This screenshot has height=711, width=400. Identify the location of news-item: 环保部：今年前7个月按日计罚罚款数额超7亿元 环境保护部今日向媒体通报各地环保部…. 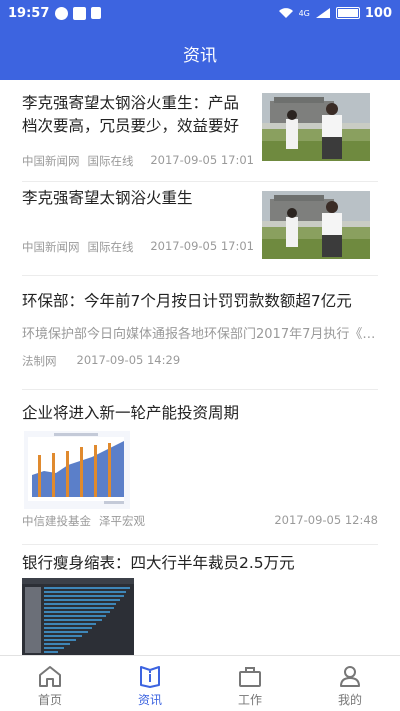
(200, 333).